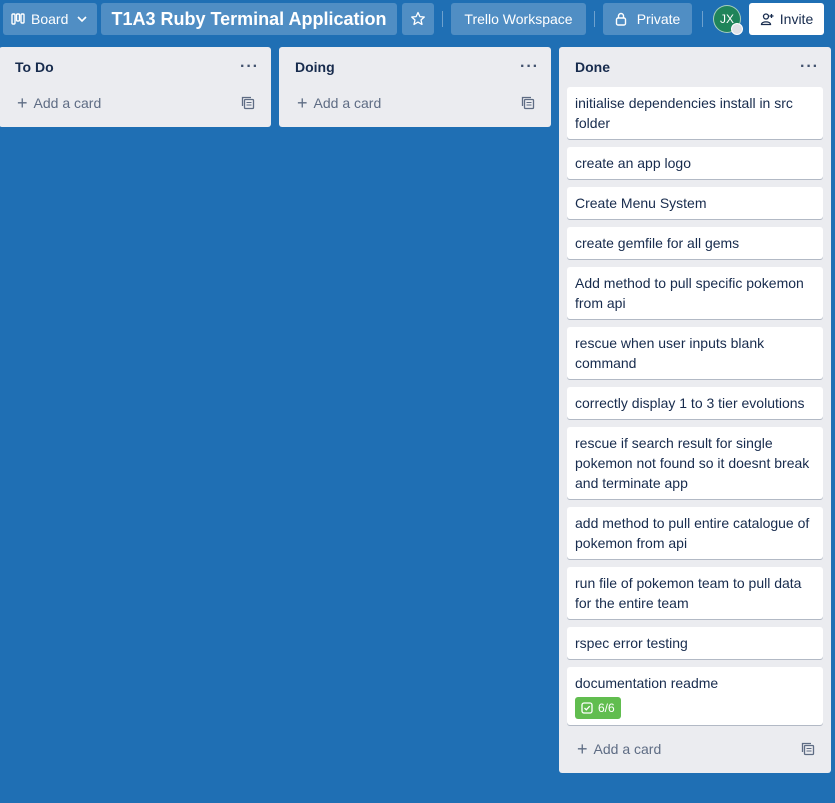 The image size is (835, 803). Describe the element at coordinates (695, 403) in the screenshot. I see `card: correctly display 1 to 3 tier evolutions` at that location.